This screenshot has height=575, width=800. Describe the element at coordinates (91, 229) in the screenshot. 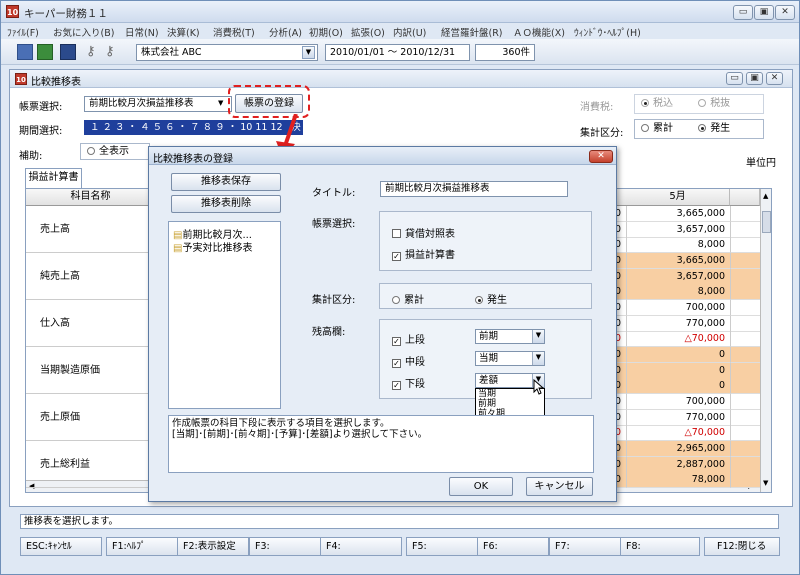

I see `row-name-sales: 売上高` at that location.